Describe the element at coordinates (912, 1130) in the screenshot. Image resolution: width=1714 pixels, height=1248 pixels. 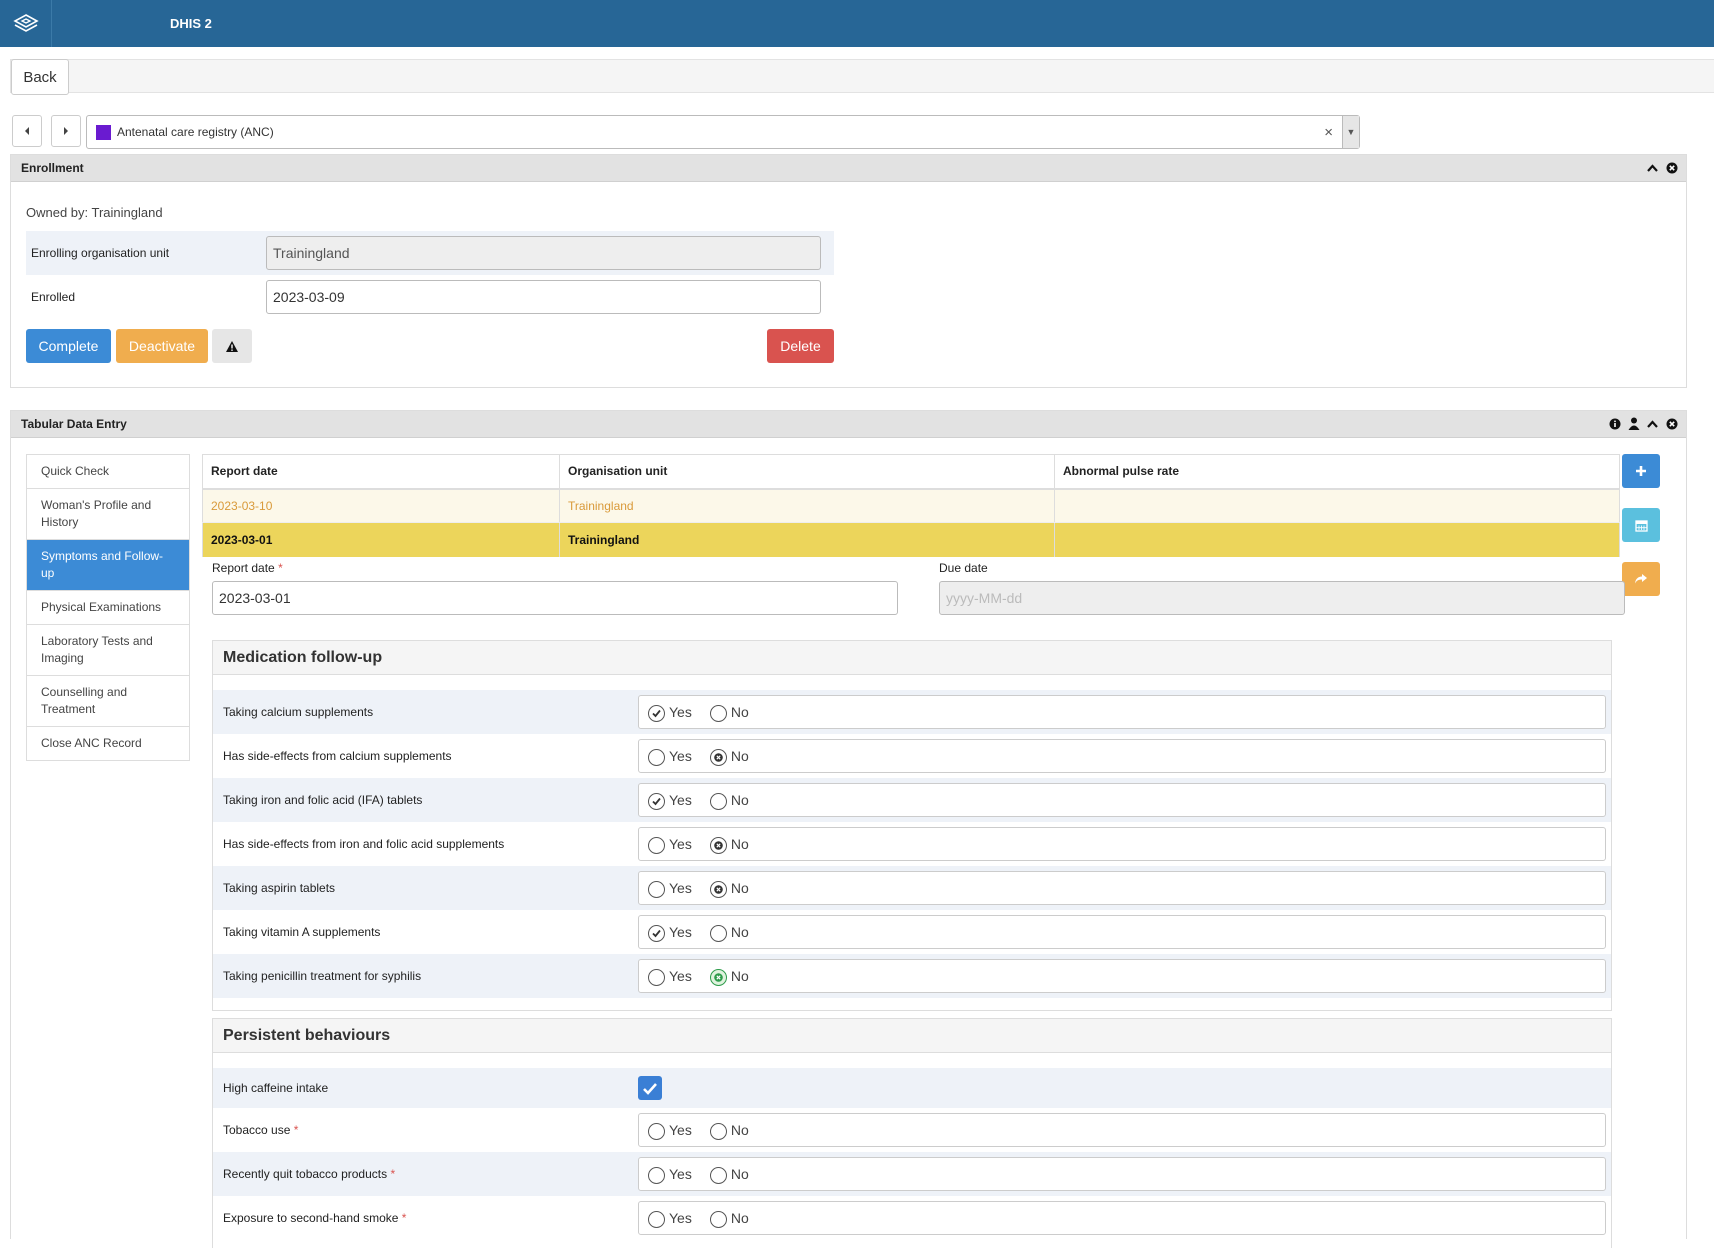
I see `question-row: Tobacco use * Yes No` at that location.